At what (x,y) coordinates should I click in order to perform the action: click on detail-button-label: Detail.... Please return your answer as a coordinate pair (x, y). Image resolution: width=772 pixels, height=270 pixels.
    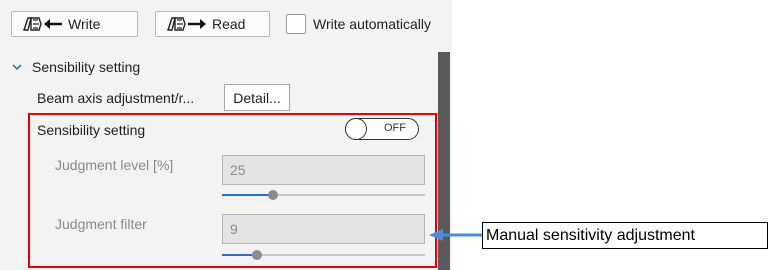
    Looking at the image, I should click on (257, 97).